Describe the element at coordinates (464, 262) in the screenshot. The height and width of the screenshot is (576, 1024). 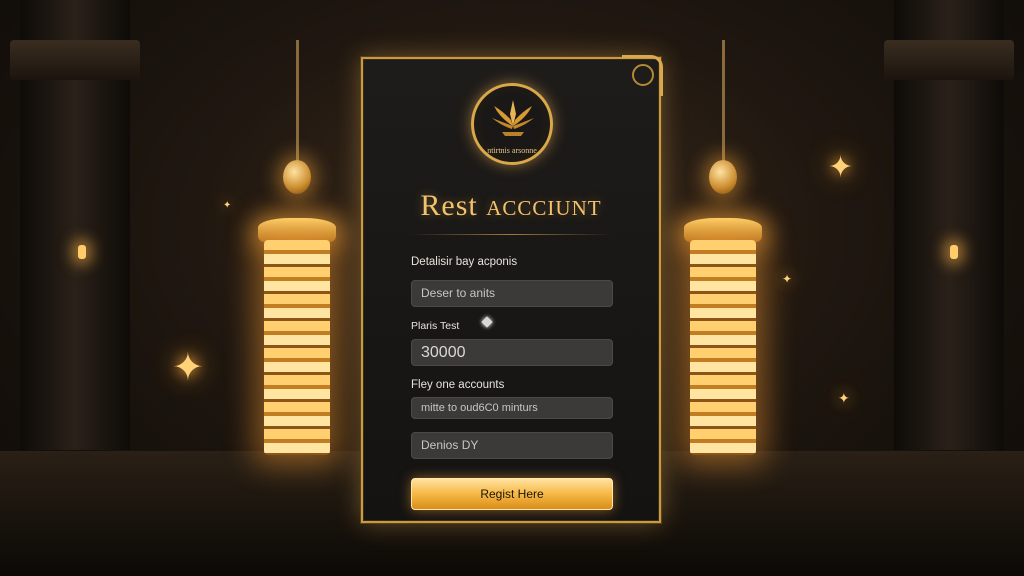
I see `section-label-1: Detalisir bay acponis` at that location.